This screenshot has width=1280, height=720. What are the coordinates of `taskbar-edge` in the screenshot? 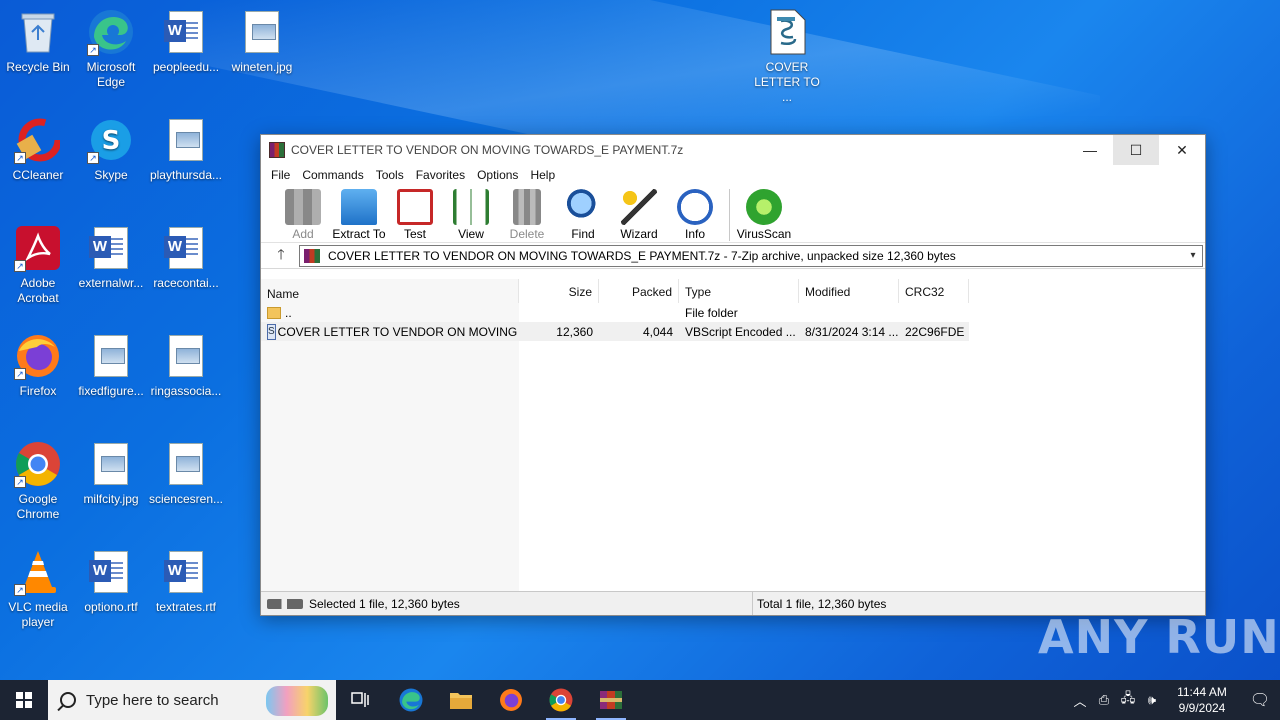 It's located at (411, 700).